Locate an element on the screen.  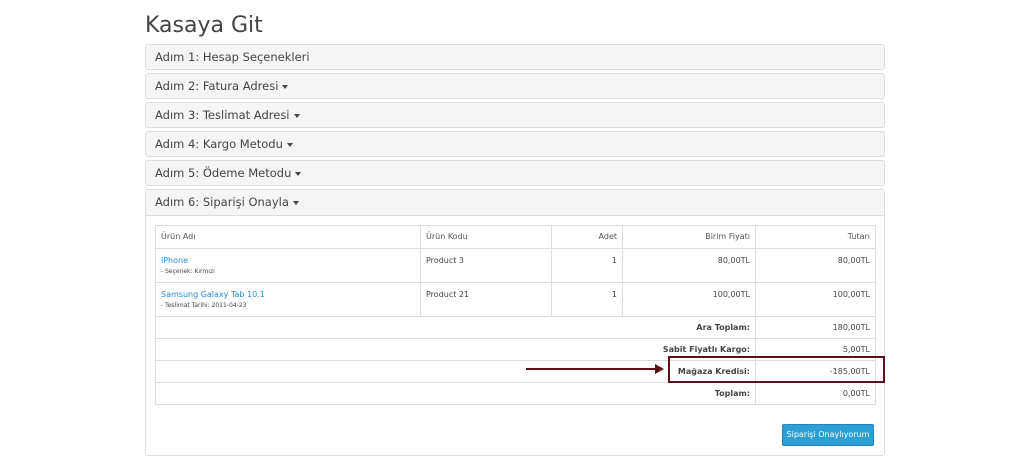
product-unit-price: 80,00TL is located at coordinates (689, 265).